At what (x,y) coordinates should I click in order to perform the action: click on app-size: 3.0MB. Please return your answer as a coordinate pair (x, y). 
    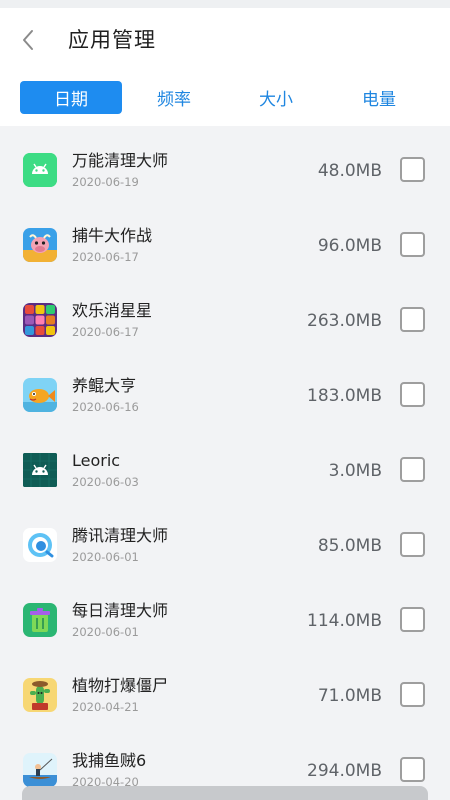
    Looking at the image, I should click on (355, 471).